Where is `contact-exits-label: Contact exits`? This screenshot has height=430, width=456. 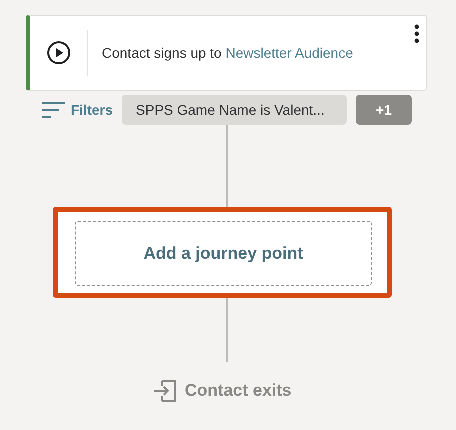 contact-exits-label: Contact exits is located at coordinates (238, 391).